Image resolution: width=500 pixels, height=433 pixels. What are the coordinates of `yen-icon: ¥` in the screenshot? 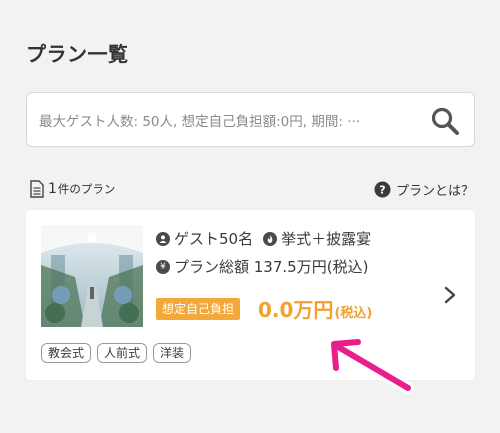 It's located at (163, 266).